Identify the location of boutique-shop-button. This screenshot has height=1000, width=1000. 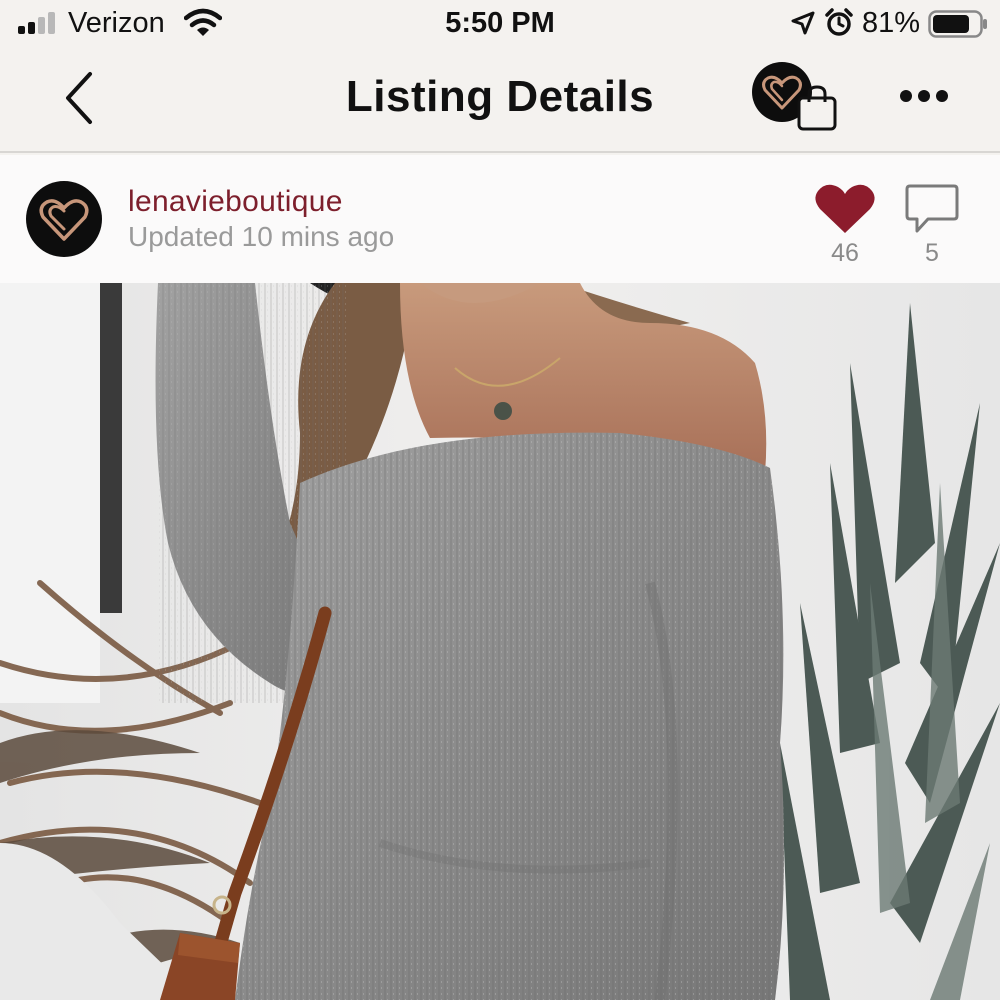
(797, 98).